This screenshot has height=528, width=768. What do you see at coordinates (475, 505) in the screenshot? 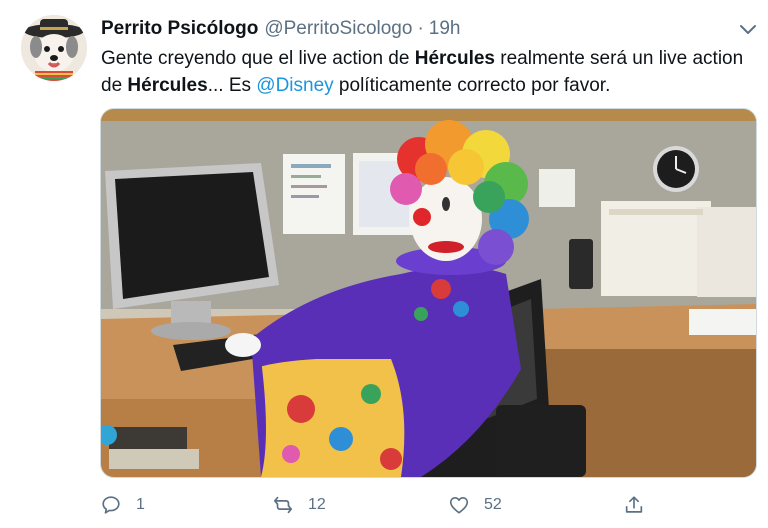
I see `like-button: 52` at bounding box center [475, 505].